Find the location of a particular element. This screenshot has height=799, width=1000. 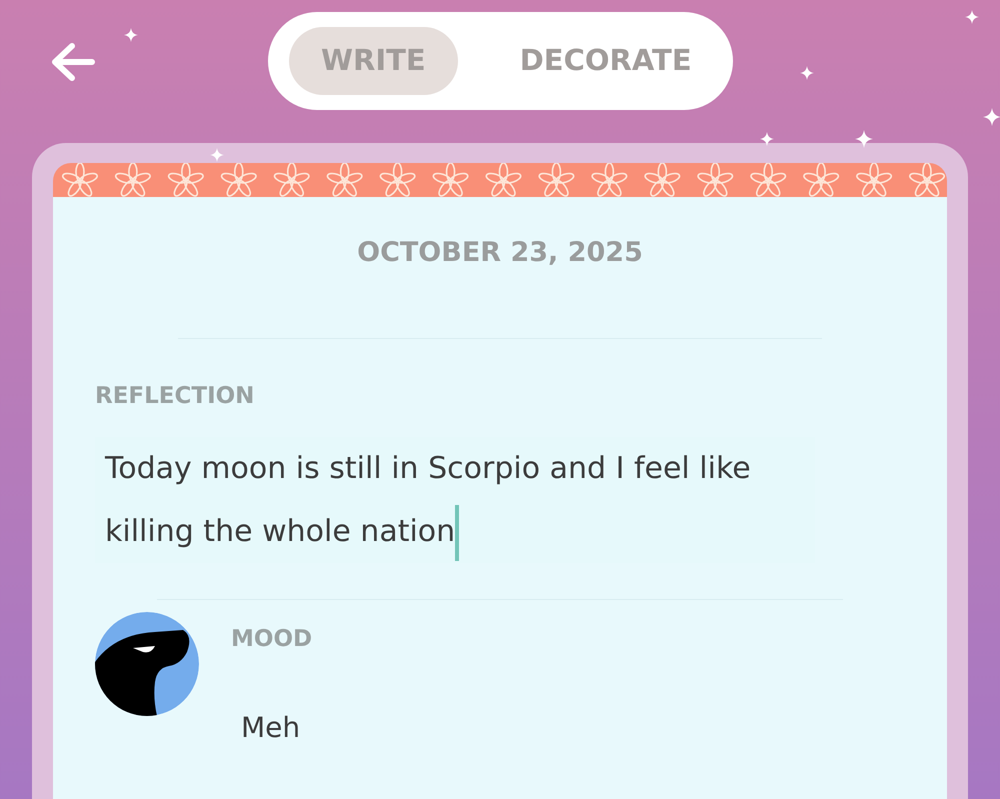

tab: DECORATE is located at coordinates (606, 61).